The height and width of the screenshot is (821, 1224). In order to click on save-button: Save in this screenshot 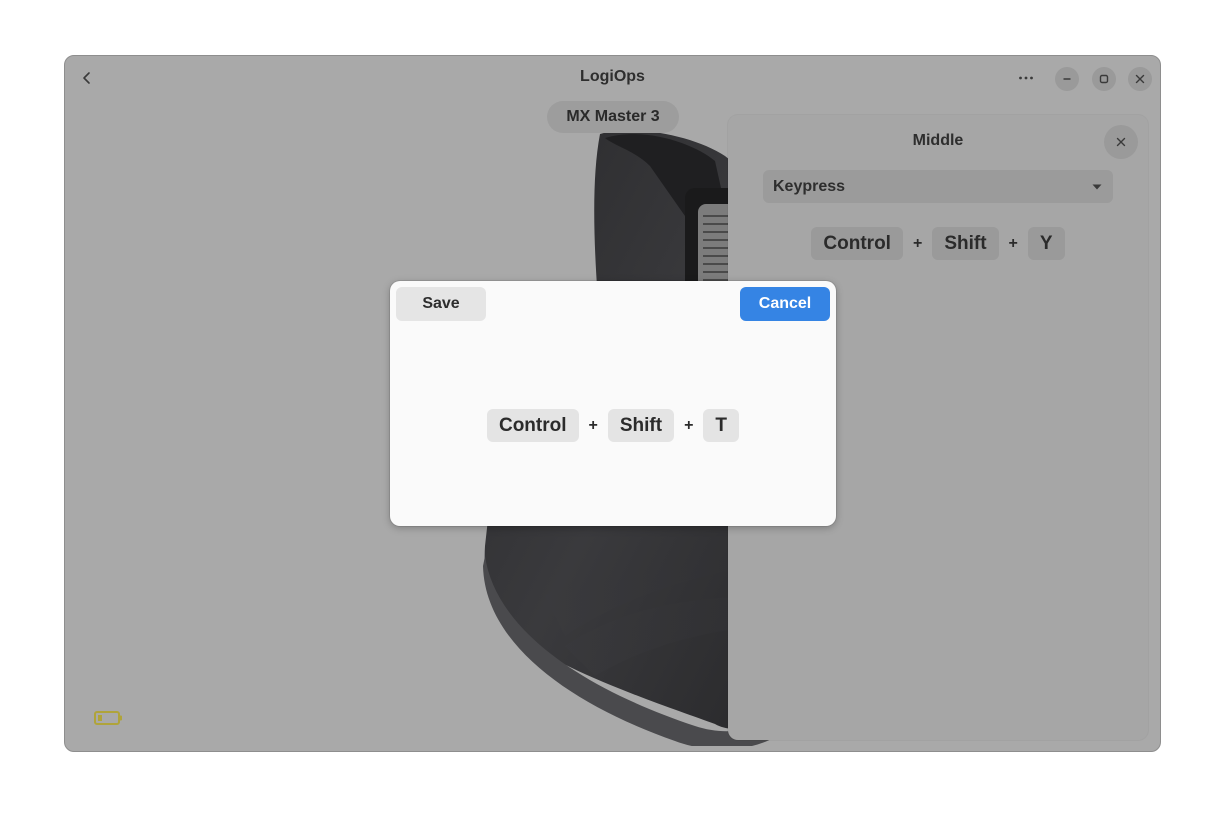, I will do `click(441, 304)`.